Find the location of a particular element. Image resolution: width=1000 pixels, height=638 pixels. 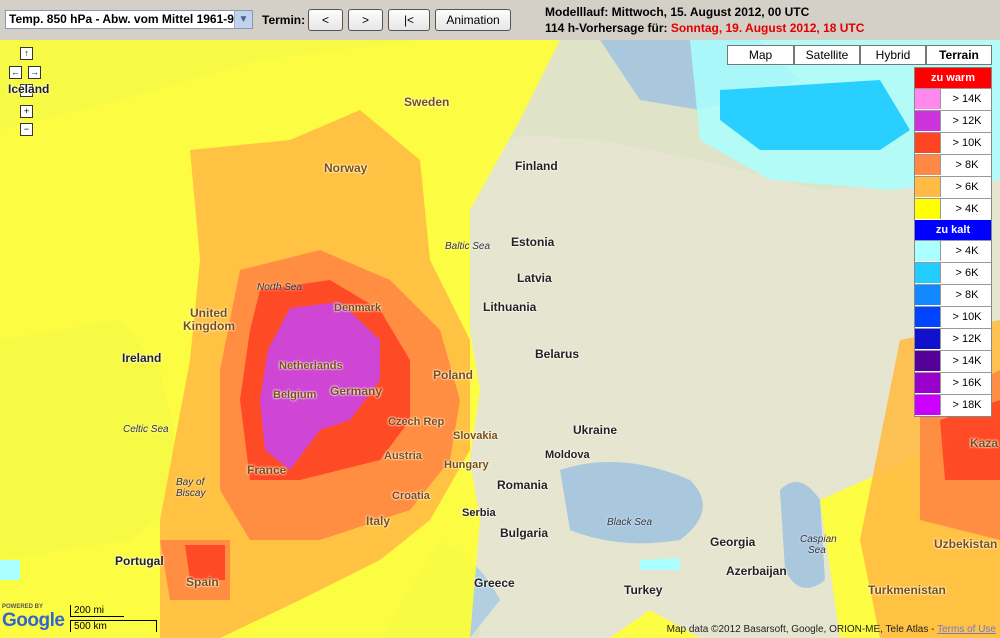

previous-button: < is located at coordinates (325, 20).